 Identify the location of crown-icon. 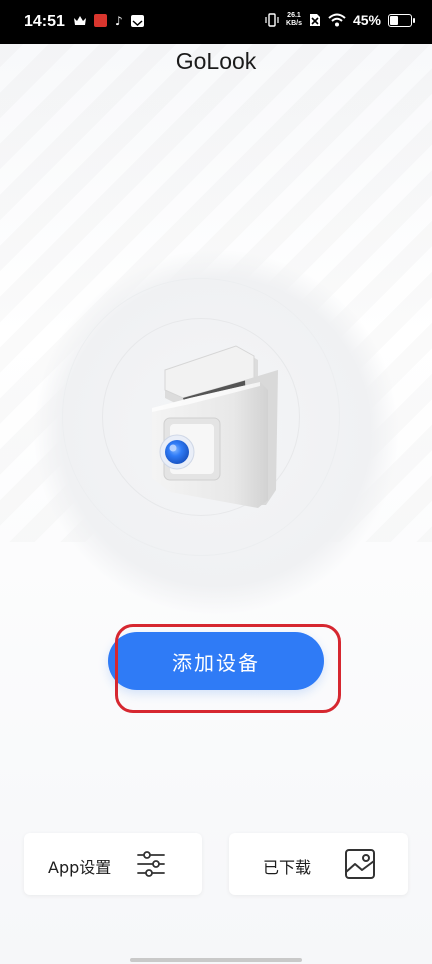
(80, 20).